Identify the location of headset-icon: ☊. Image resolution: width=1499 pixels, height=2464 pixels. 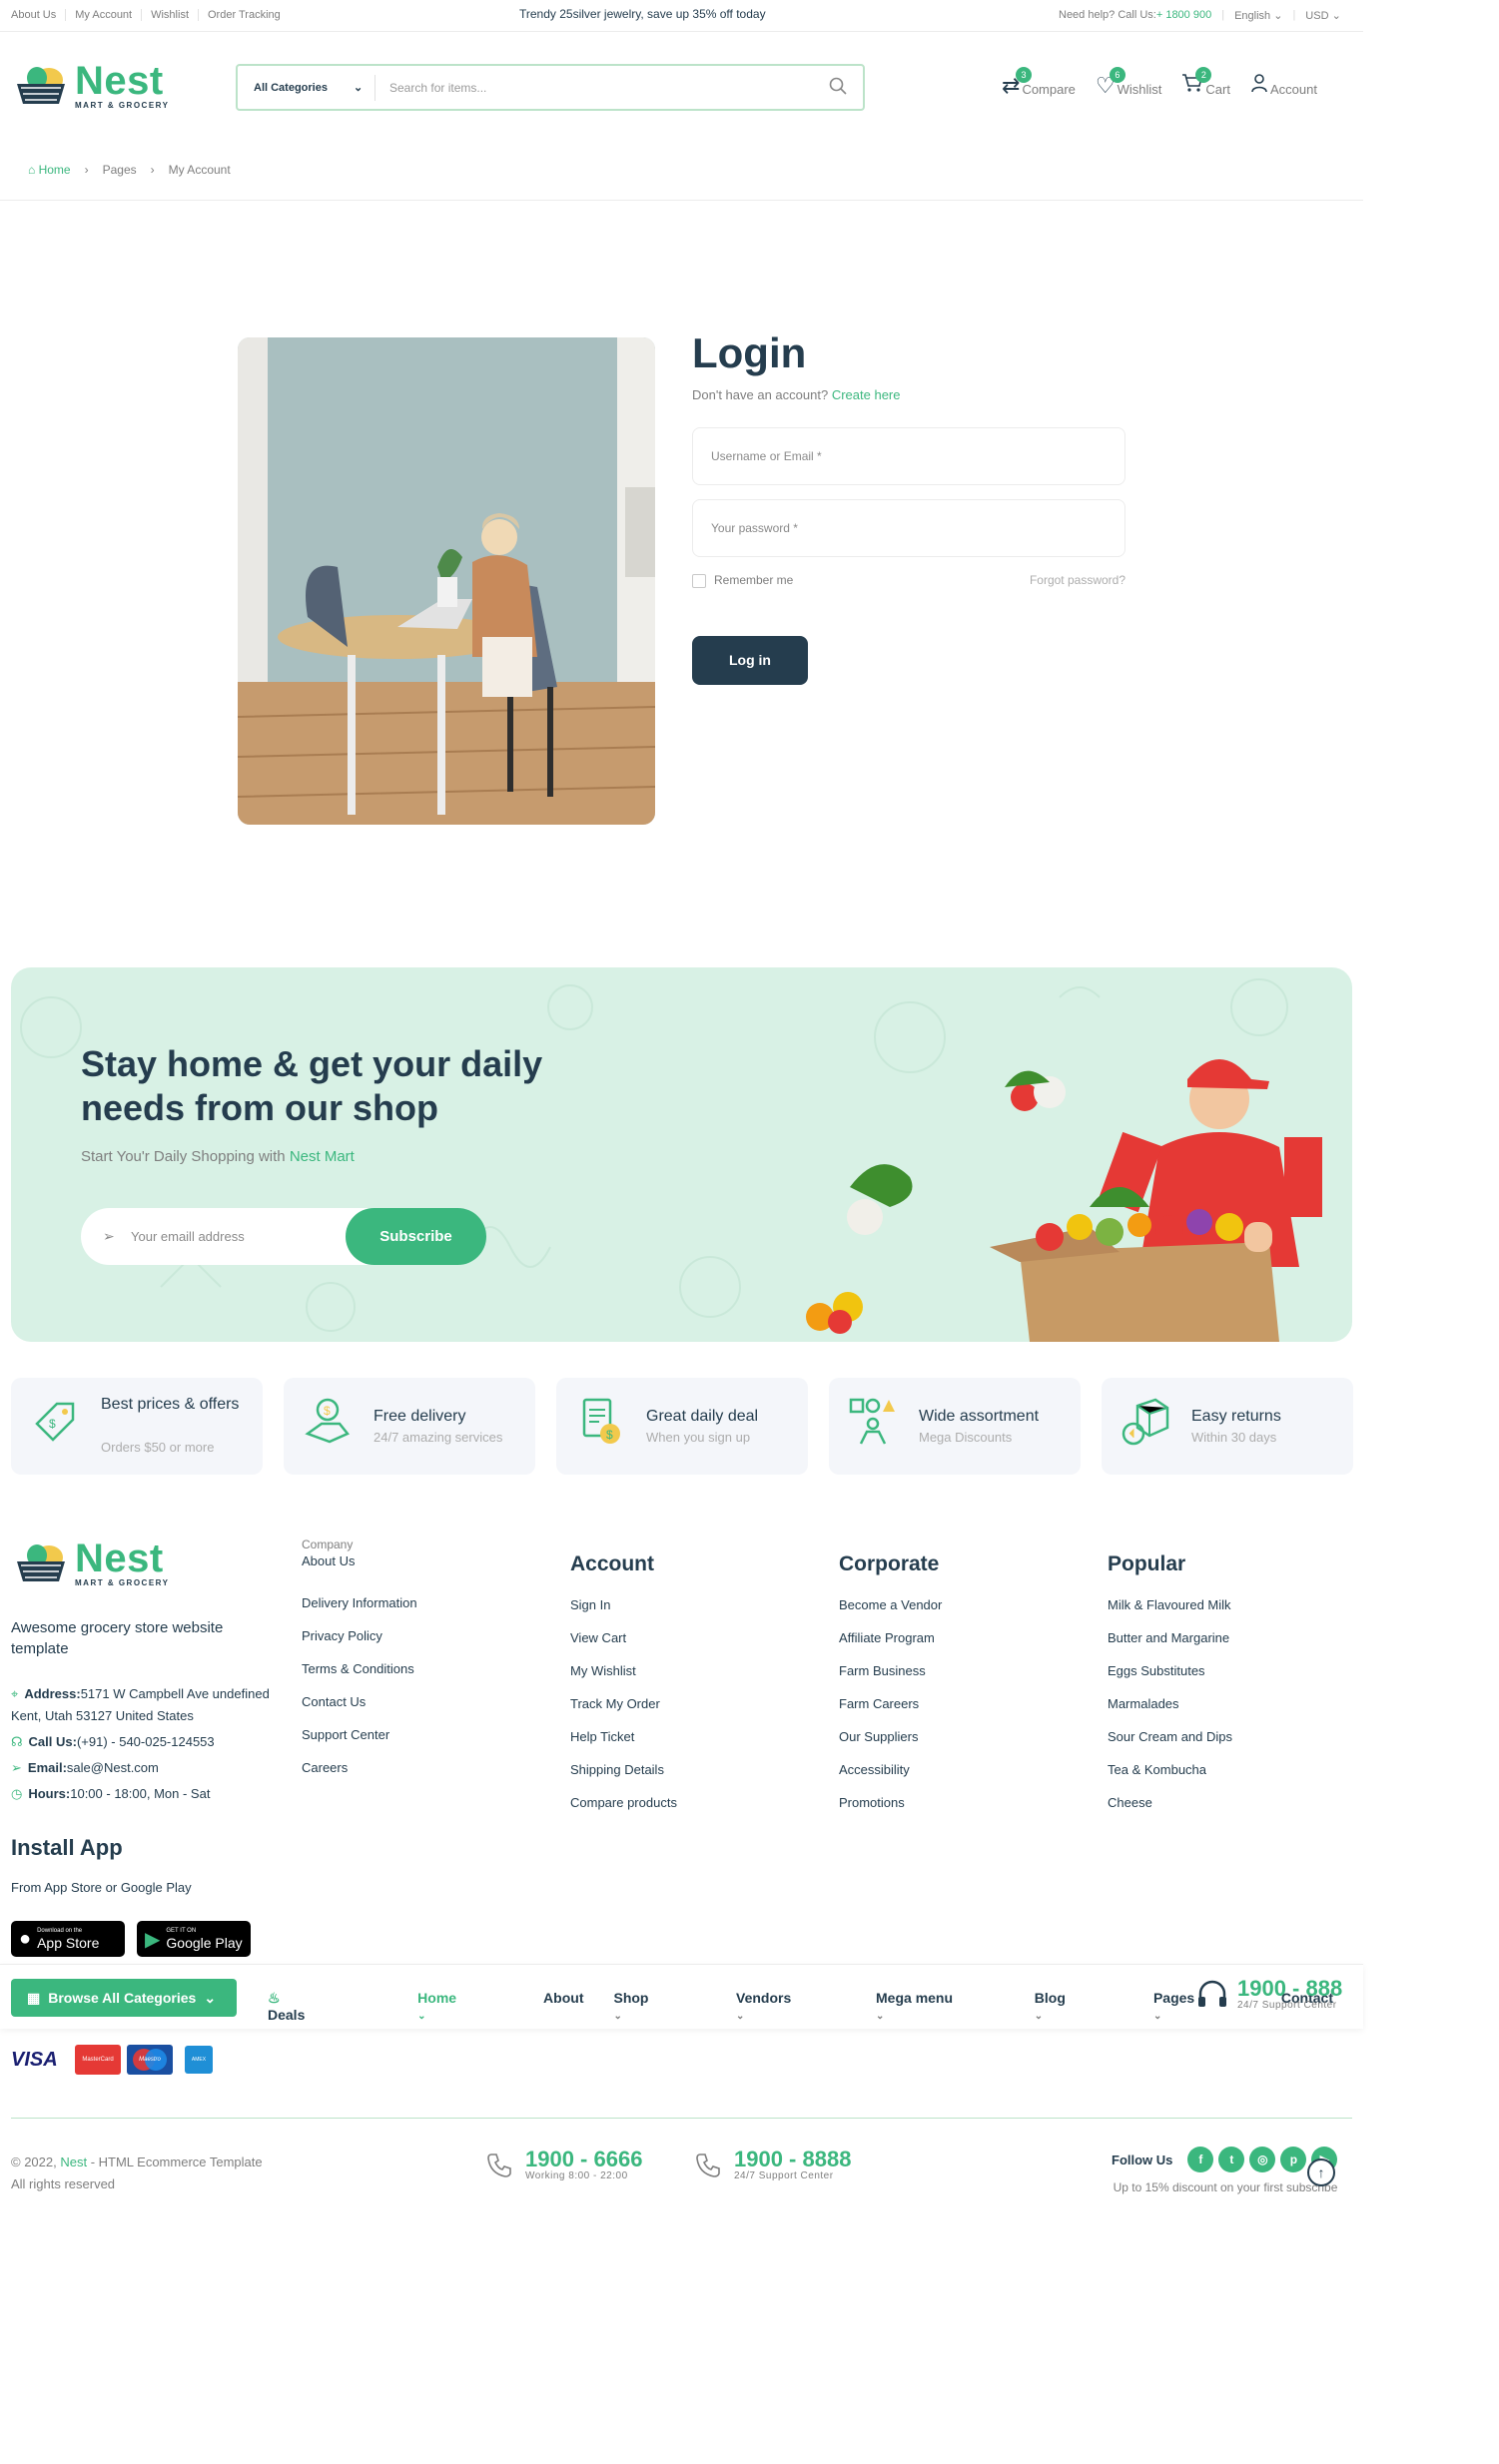
(17, 1741).